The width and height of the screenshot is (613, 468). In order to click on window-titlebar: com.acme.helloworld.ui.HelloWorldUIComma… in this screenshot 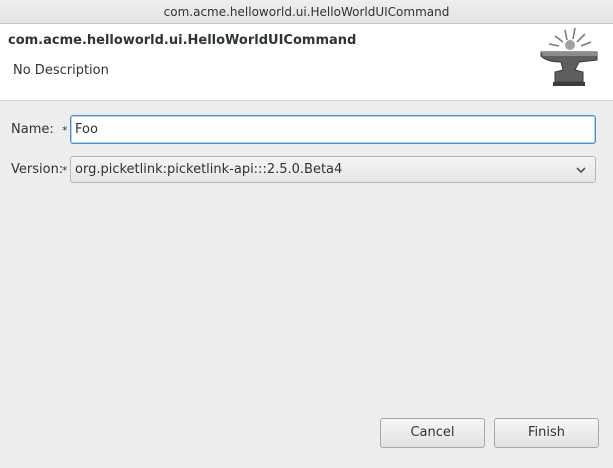, I will do `click(306, 12)`.